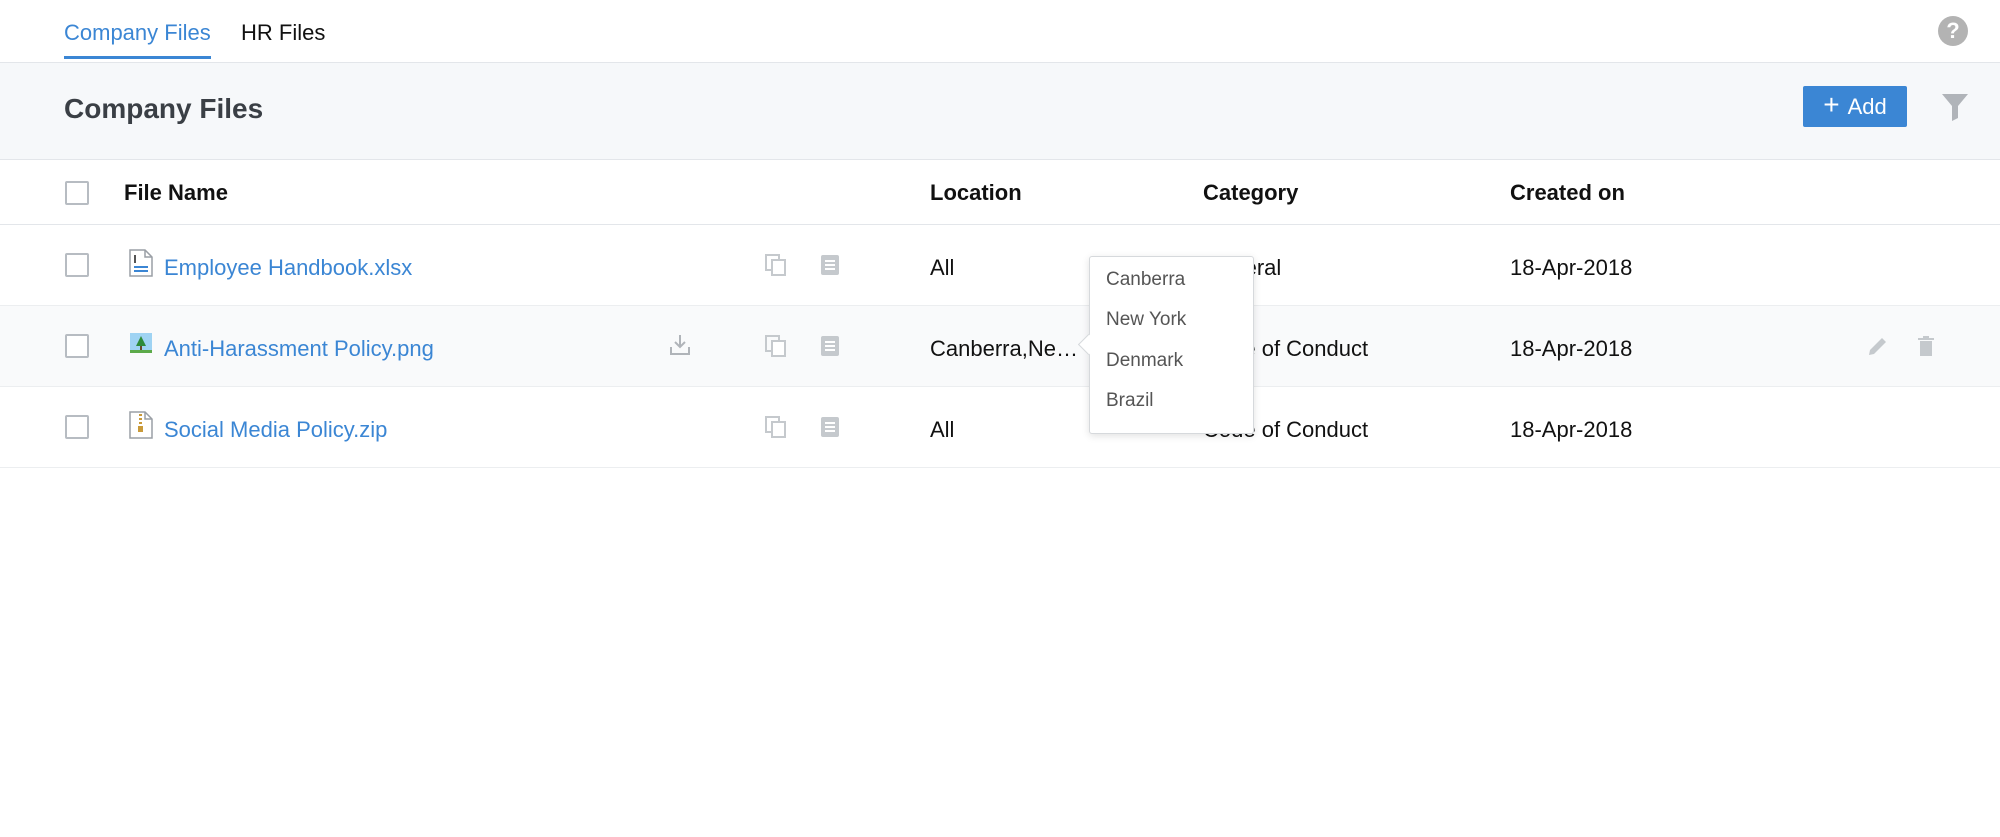 The width and height of the screenshot is (2000, 837). I want to click on column-location: Location, so click(976, 193).